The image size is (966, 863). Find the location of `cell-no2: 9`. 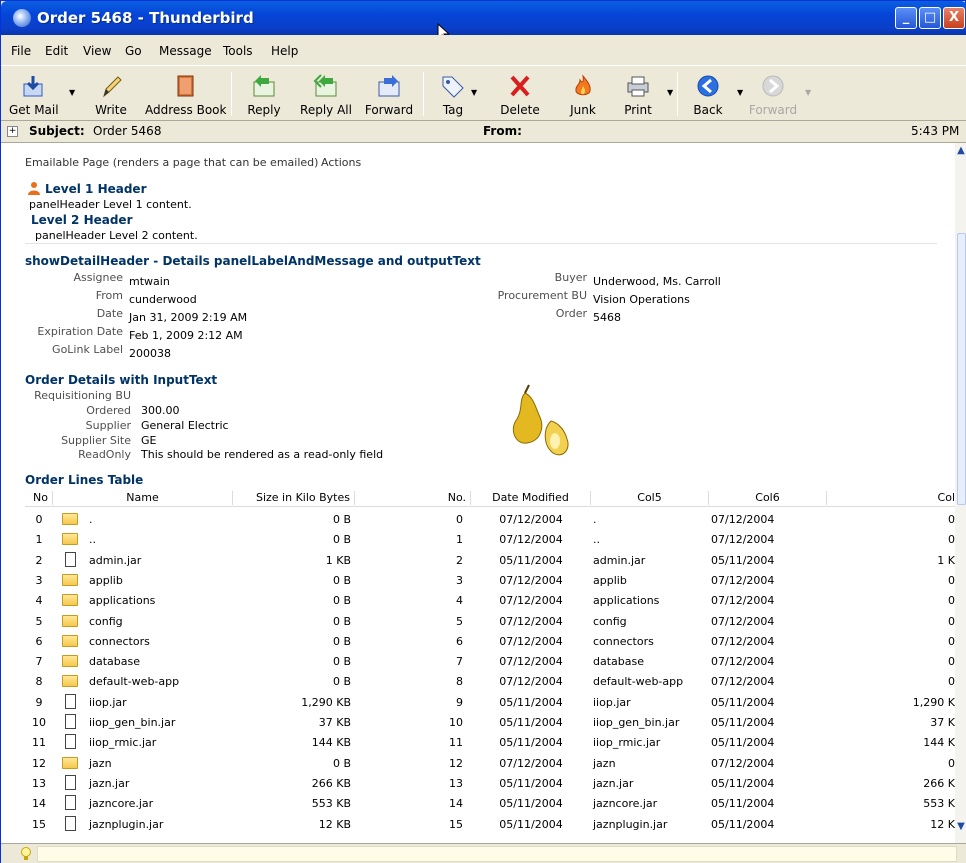

cell-no2: 9 is located at coordinates (459, 702).